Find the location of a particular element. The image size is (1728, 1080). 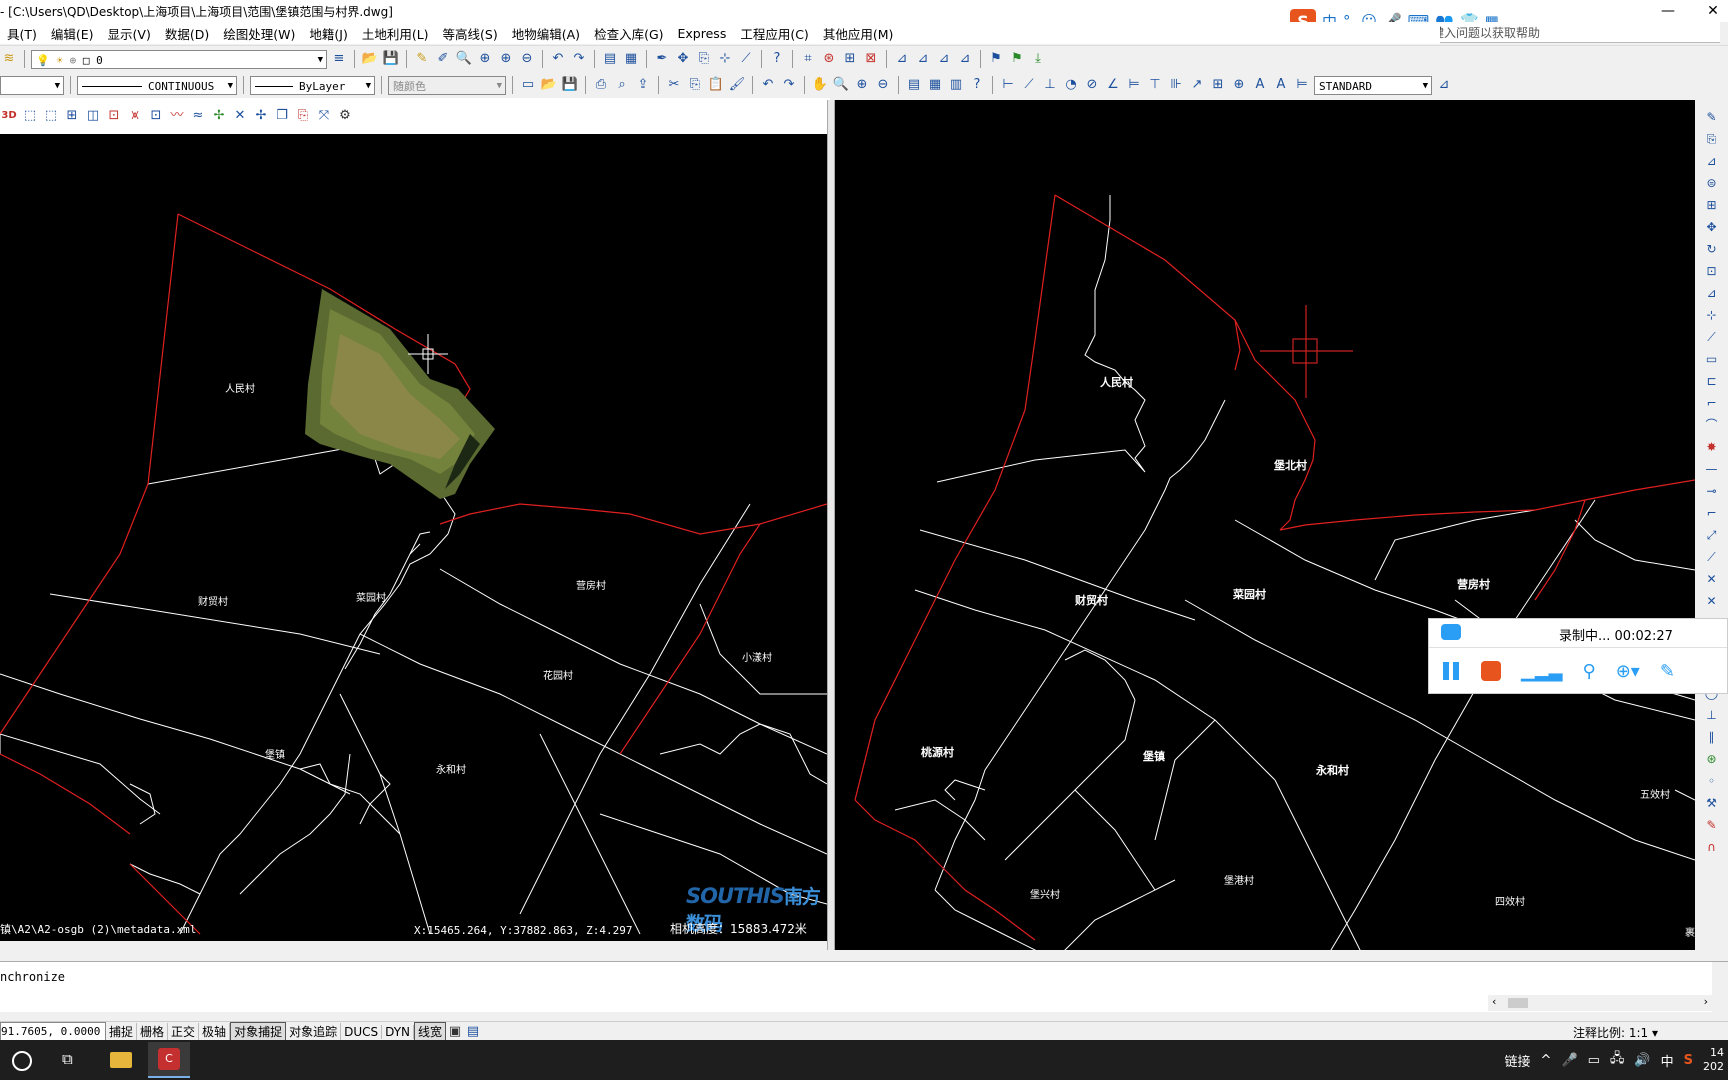

pen-icon: ✒ is located at coordinates (662, 59).